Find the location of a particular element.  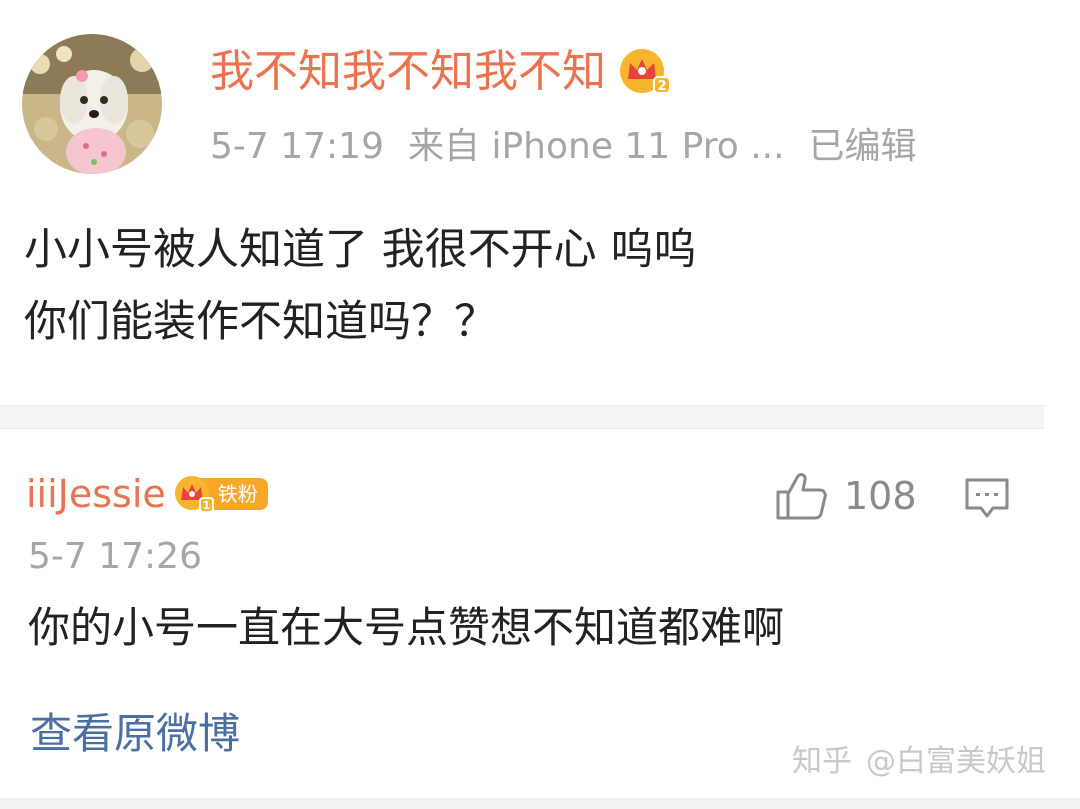

bottom-divider is located at coordinates (540, 803).